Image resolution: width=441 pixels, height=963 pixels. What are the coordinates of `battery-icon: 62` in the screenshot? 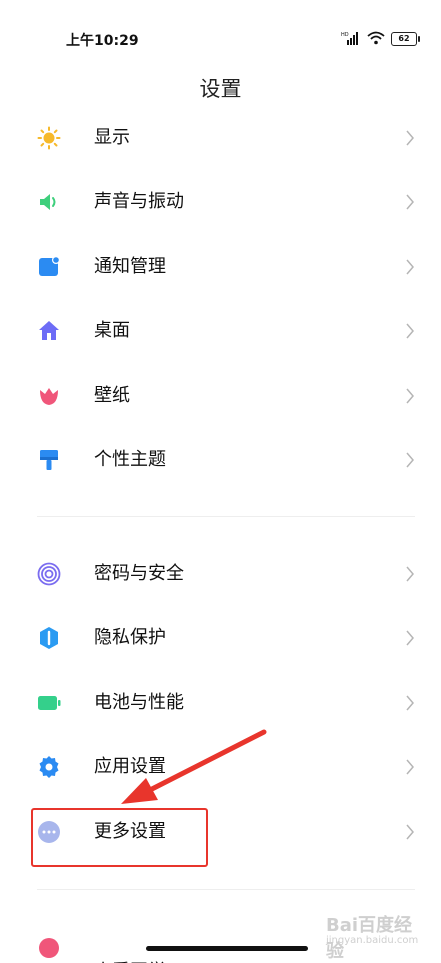 It's located at (405, 39).